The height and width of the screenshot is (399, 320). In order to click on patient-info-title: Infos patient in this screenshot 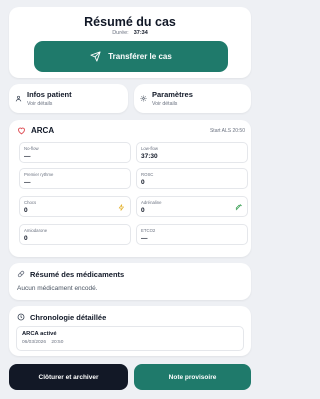, I will do `click(49, 94)`.